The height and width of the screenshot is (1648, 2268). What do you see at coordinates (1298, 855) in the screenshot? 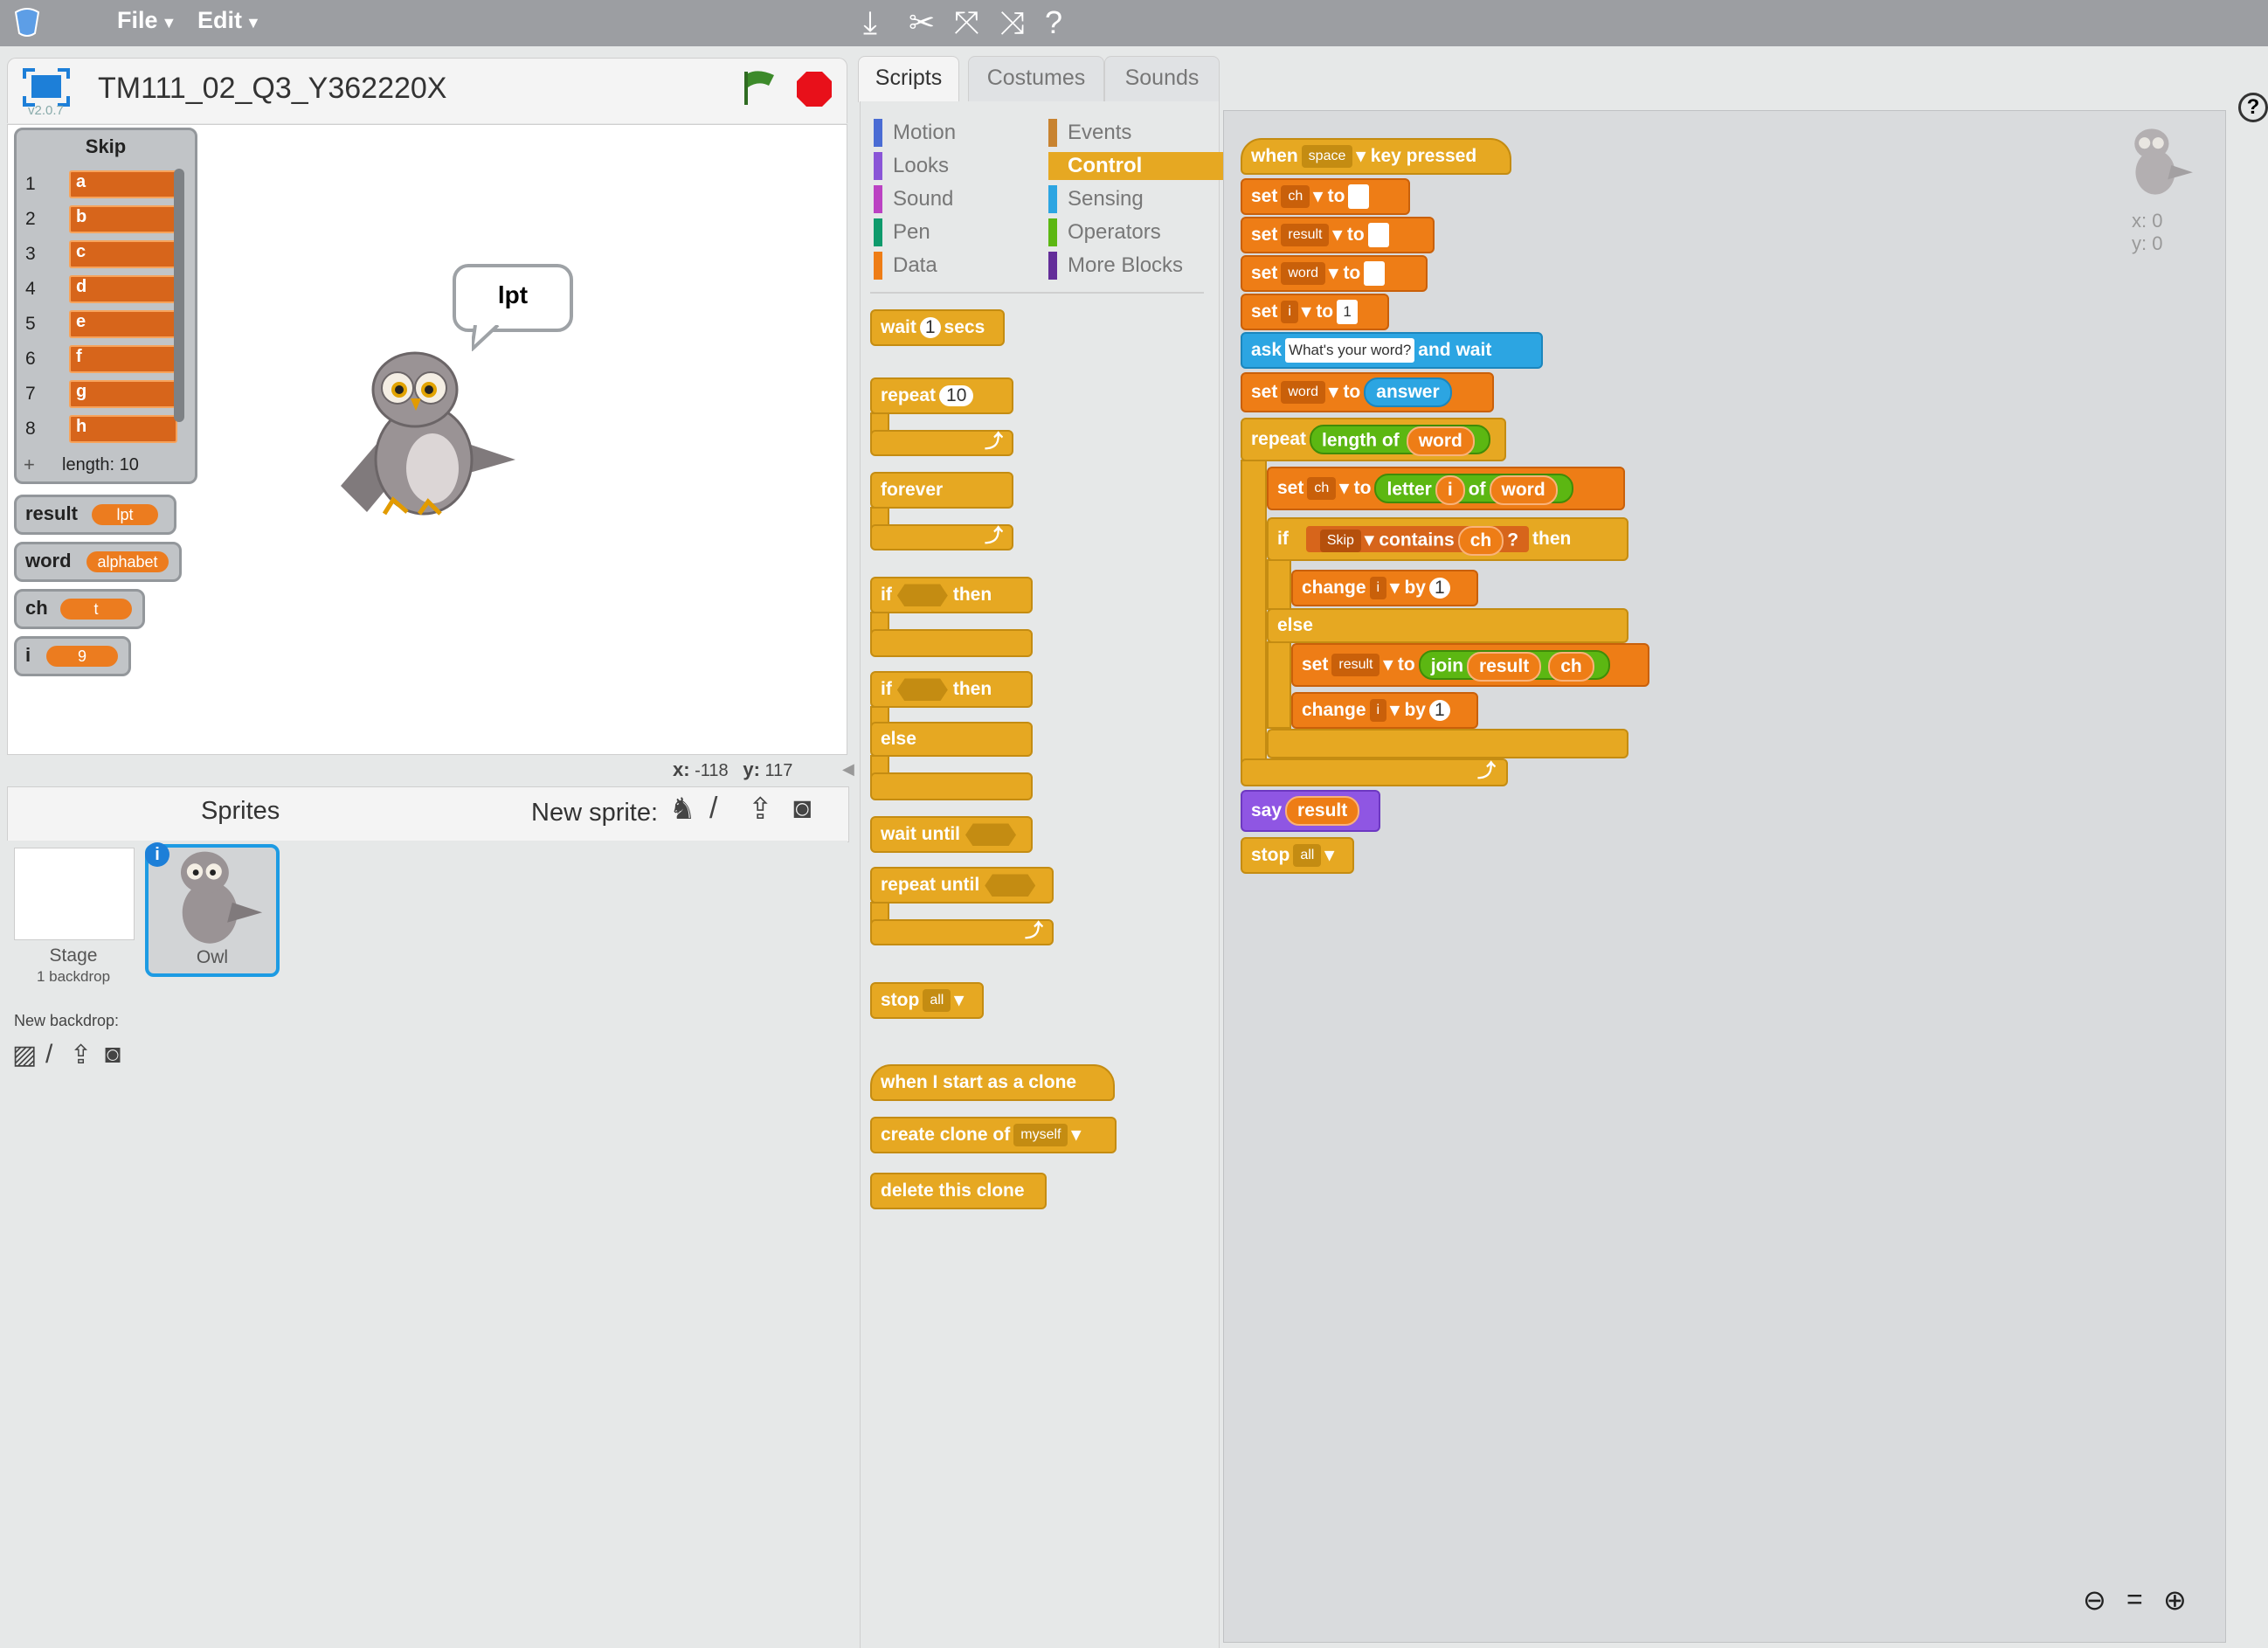
I see `stop-all-block: stop all ▾` at bounding box center [1298, 855].